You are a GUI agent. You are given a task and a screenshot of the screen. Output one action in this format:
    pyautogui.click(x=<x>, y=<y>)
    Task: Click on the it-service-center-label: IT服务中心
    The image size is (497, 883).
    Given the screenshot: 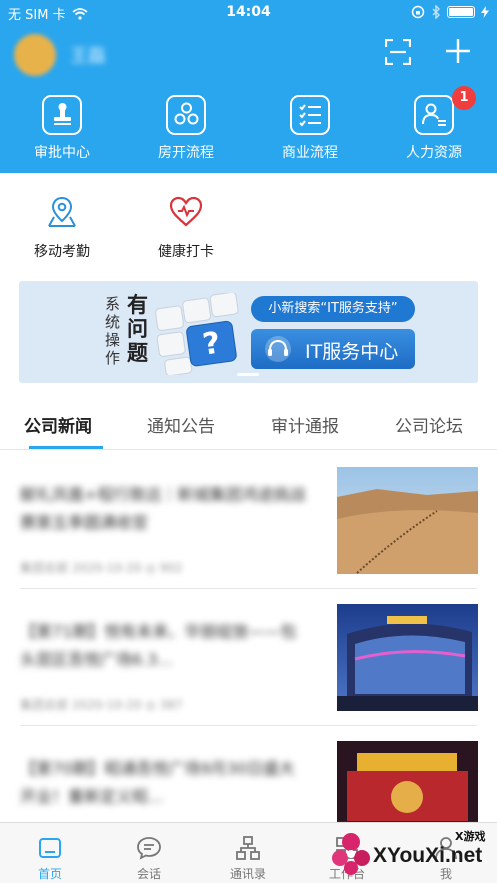 What is the action you would take?
    pyautogui.click(x=352, y=352)
    